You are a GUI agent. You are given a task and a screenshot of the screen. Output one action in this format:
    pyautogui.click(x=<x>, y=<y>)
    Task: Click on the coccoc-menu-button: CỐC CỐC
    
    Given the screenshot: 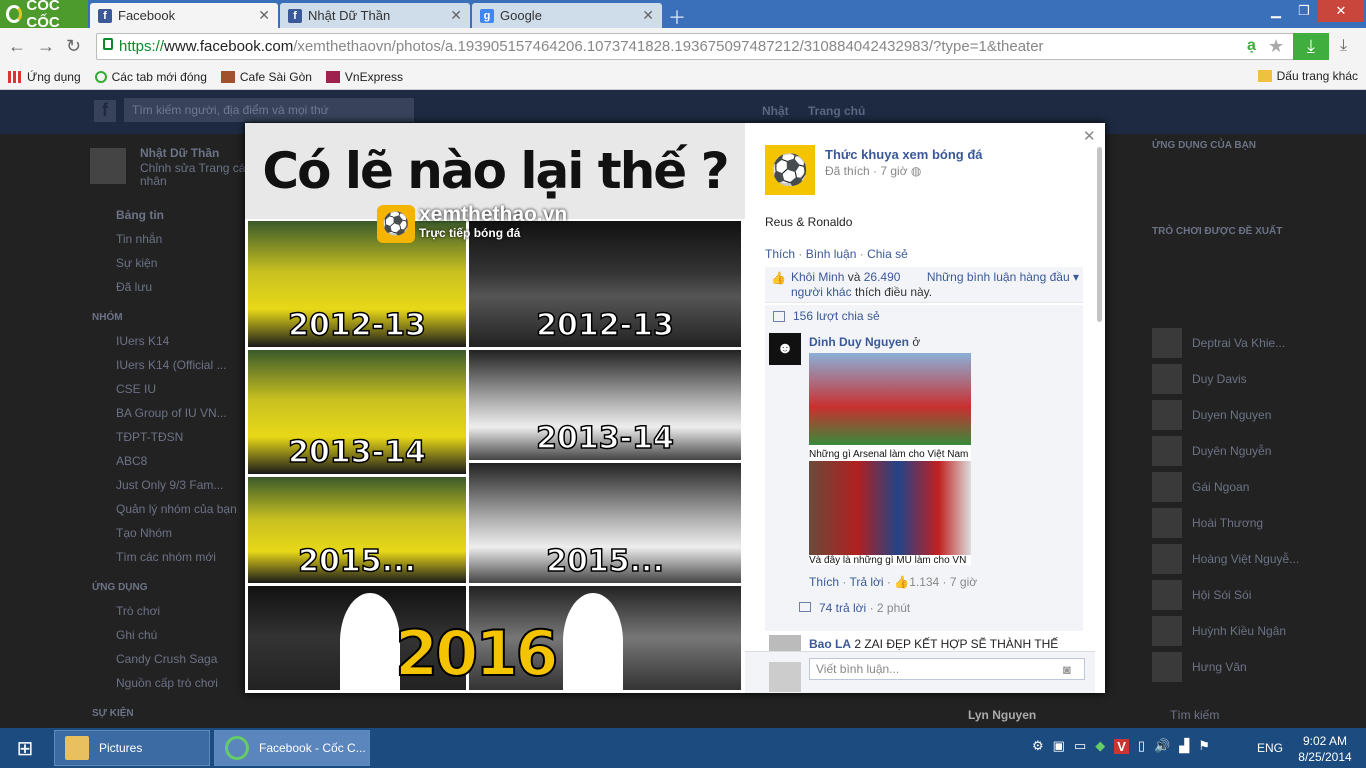 What is the action you would take?
    pyautogui.click(x=44, y=15)
    